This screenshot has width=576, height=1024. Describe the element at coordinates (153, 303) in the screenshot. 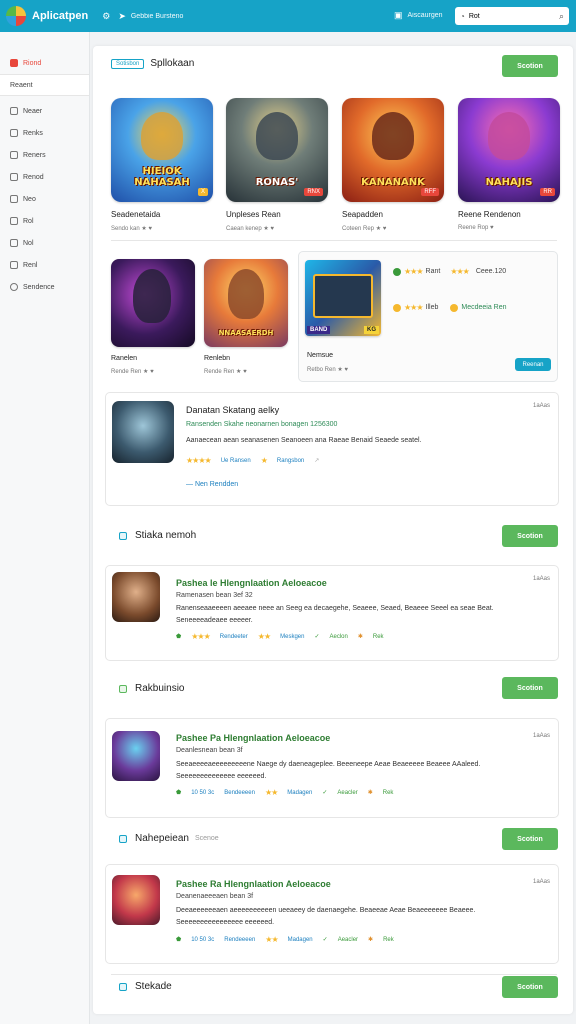

I see `game-art` at that location.